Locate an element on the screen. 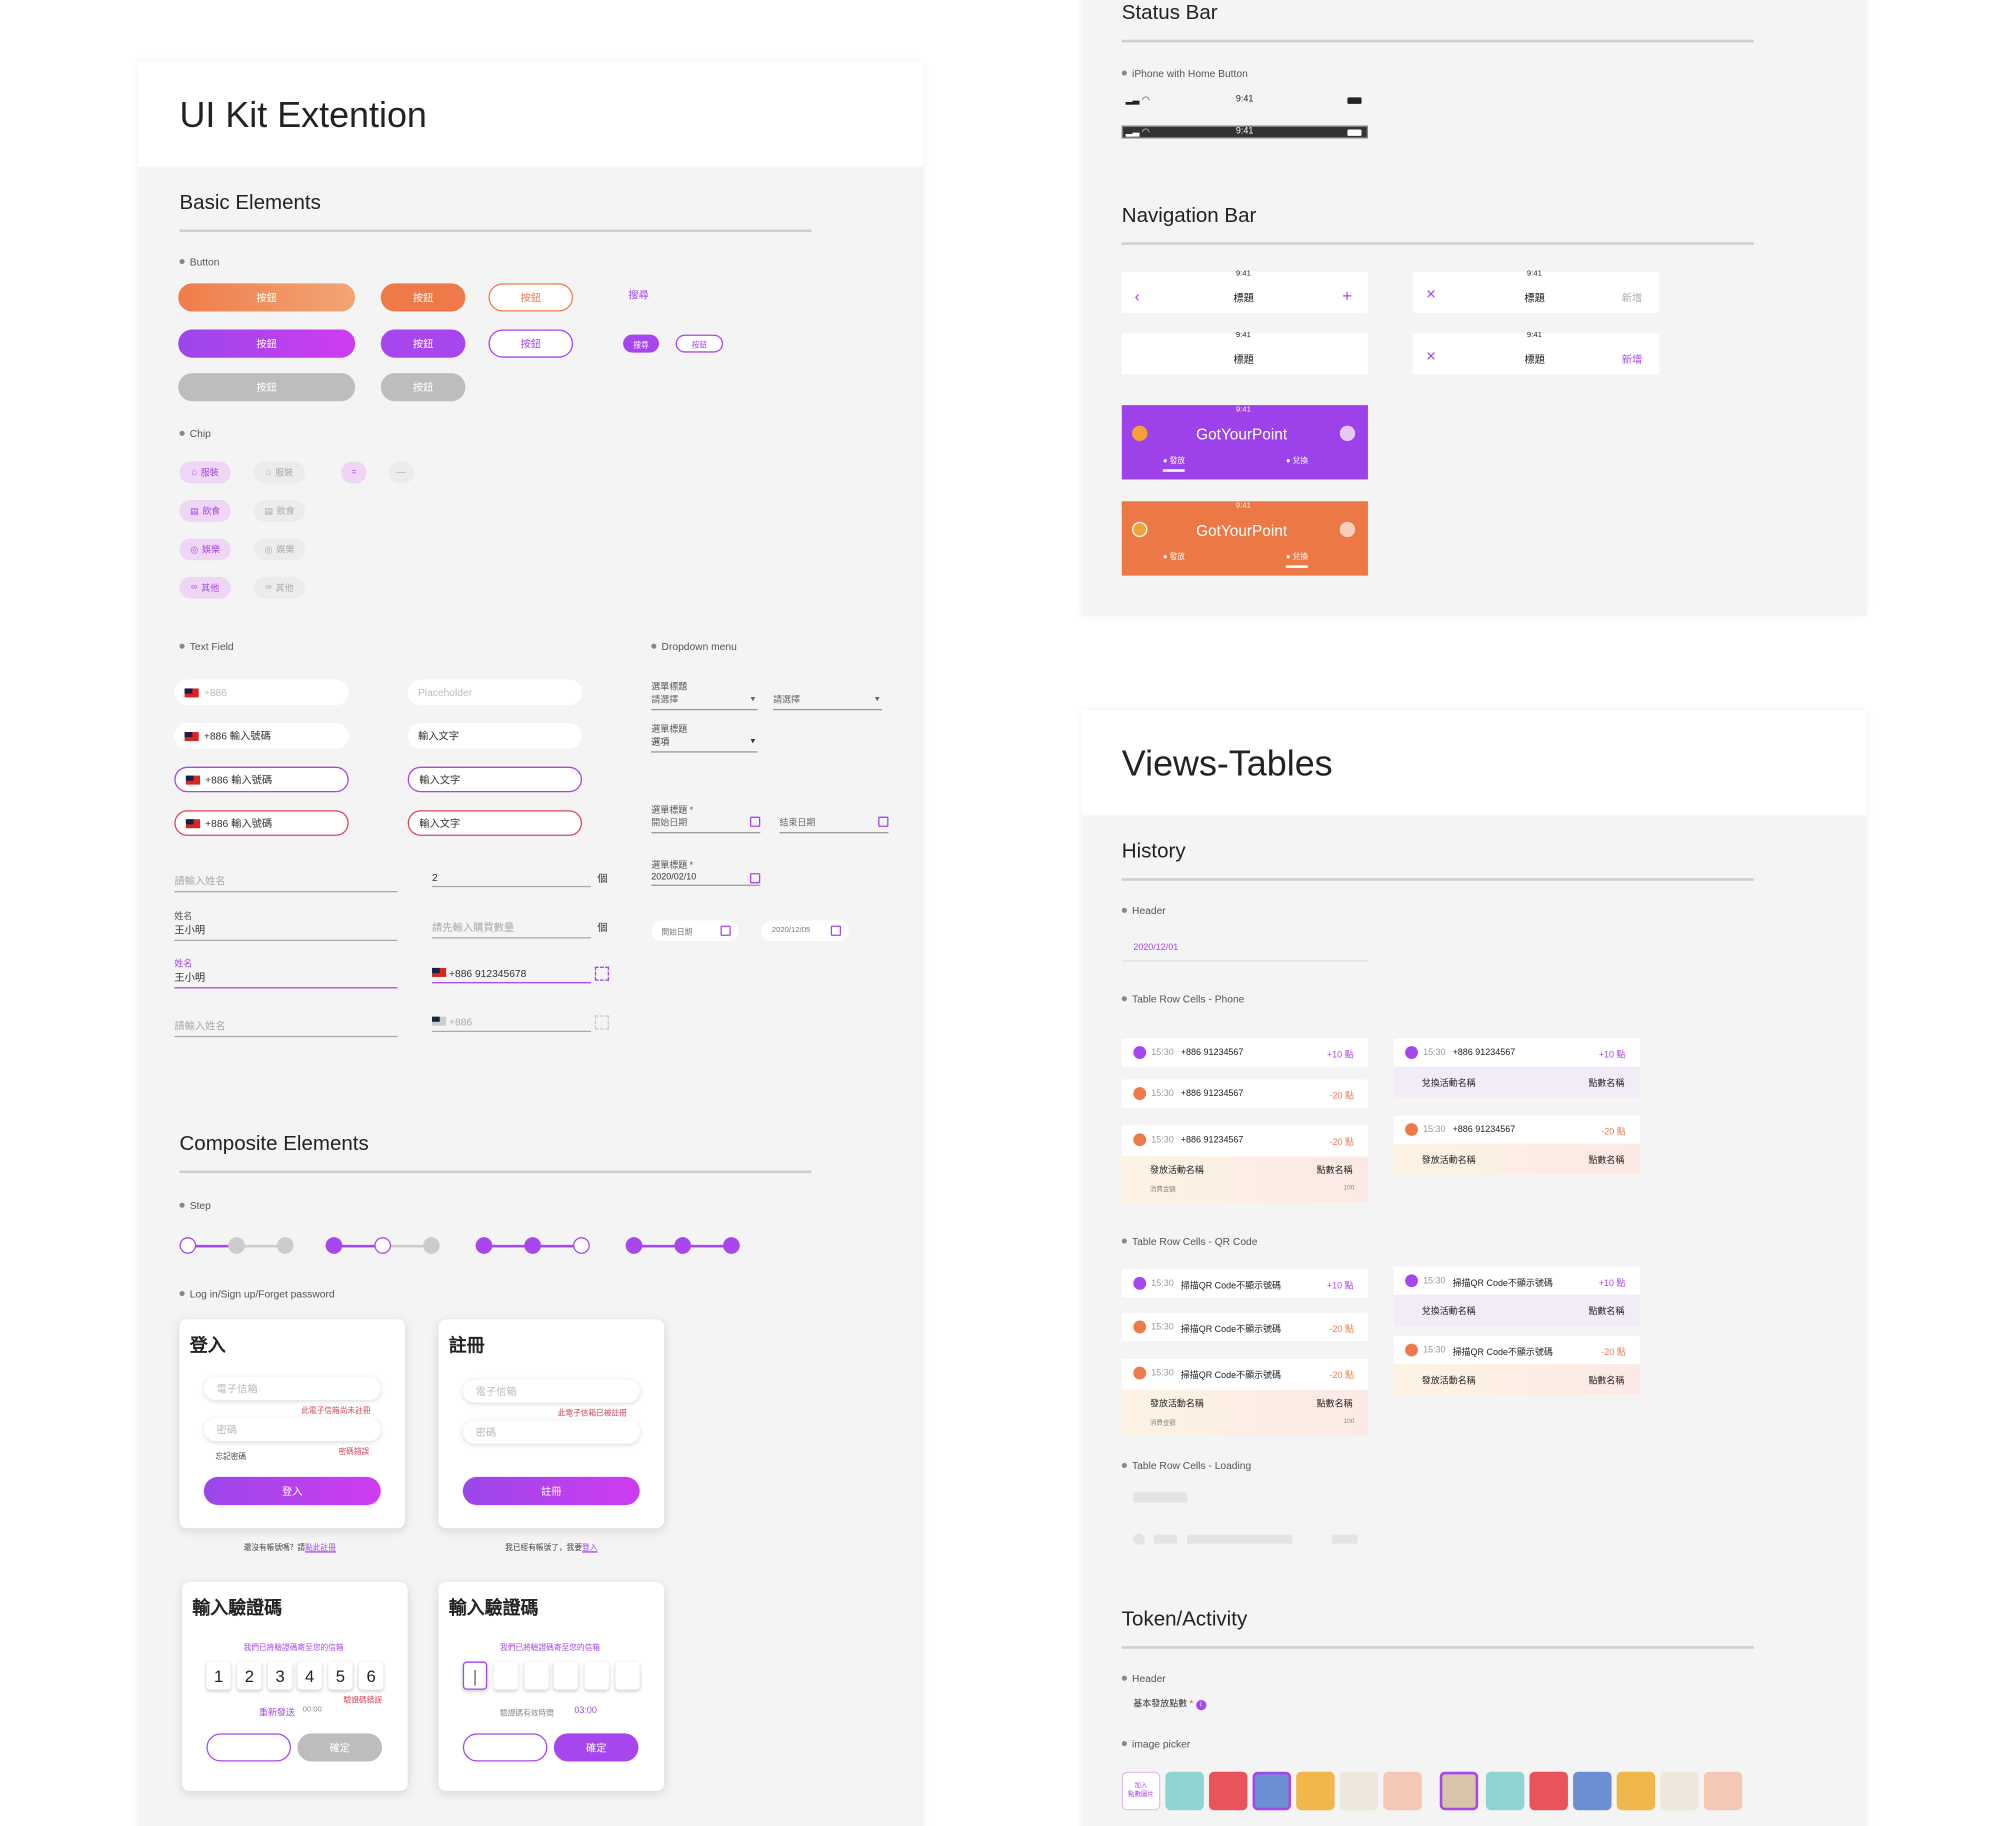  plus-icon: + is located at coordinates (1347, 295).